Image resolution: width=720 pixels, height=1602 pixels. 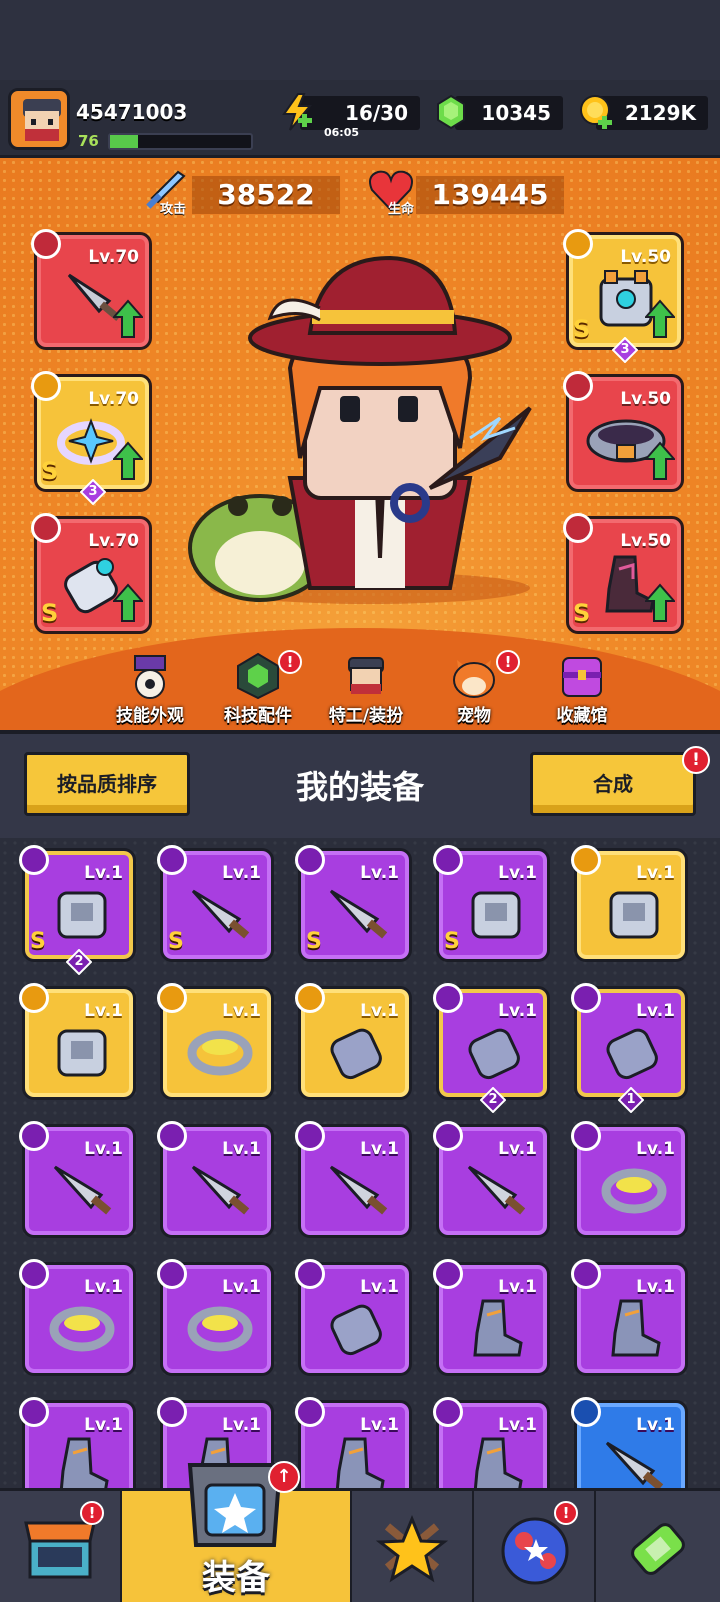 What do you see at coordinates (284, 1477) in the screenshot?
I see `alert-badge: ↑` at bounding box center [284, 1477].